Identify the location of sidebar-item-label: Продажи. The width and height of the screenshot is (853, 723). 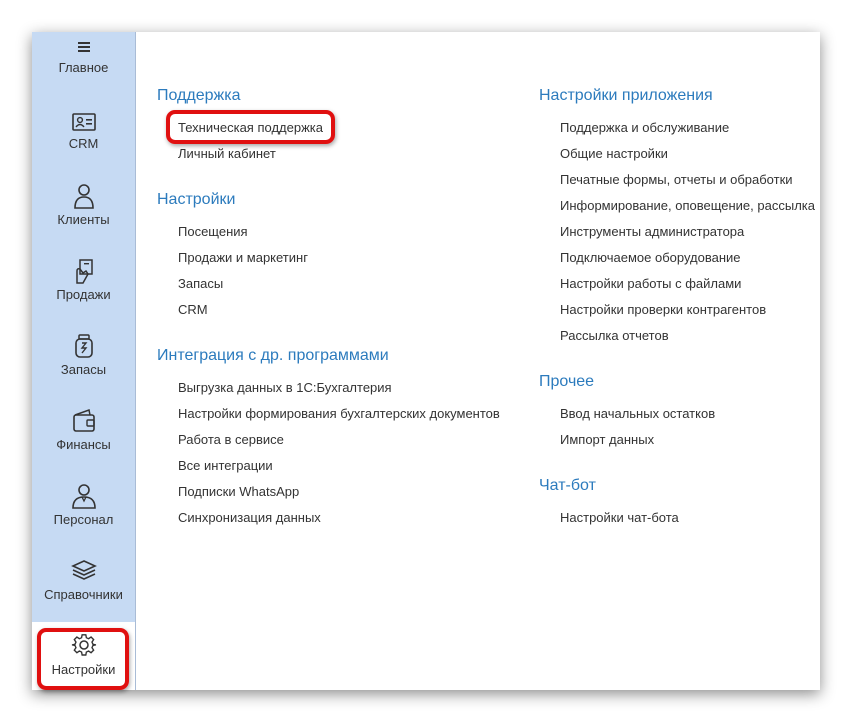
(83, 294).